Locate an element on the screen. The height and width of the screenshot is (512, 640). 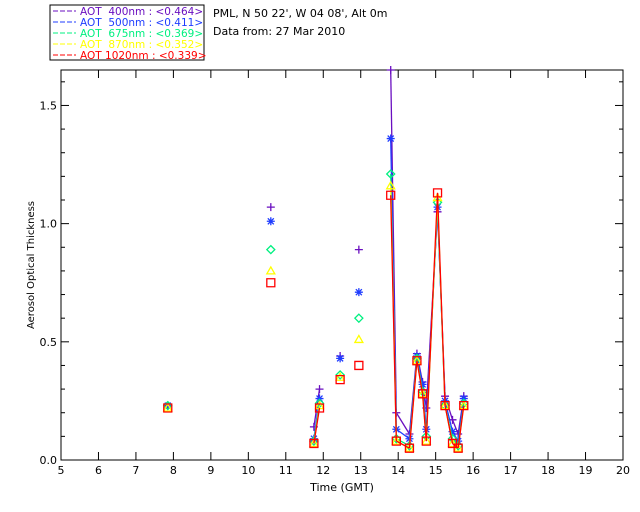
x-tick-label: 6 is located at coordinates (98, 470).